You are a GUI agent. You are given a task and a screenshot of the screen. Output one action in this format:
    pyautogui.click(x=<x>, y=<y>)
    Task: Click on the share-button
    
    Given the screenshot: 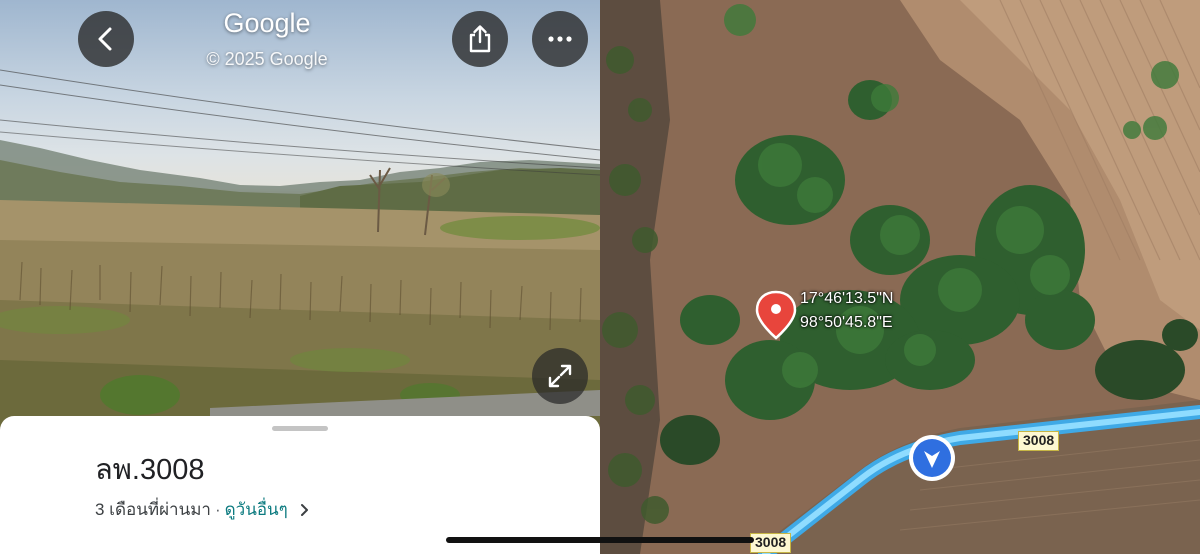 What is the action you would take?
    pyautogui.click(x=480, y=39)
    